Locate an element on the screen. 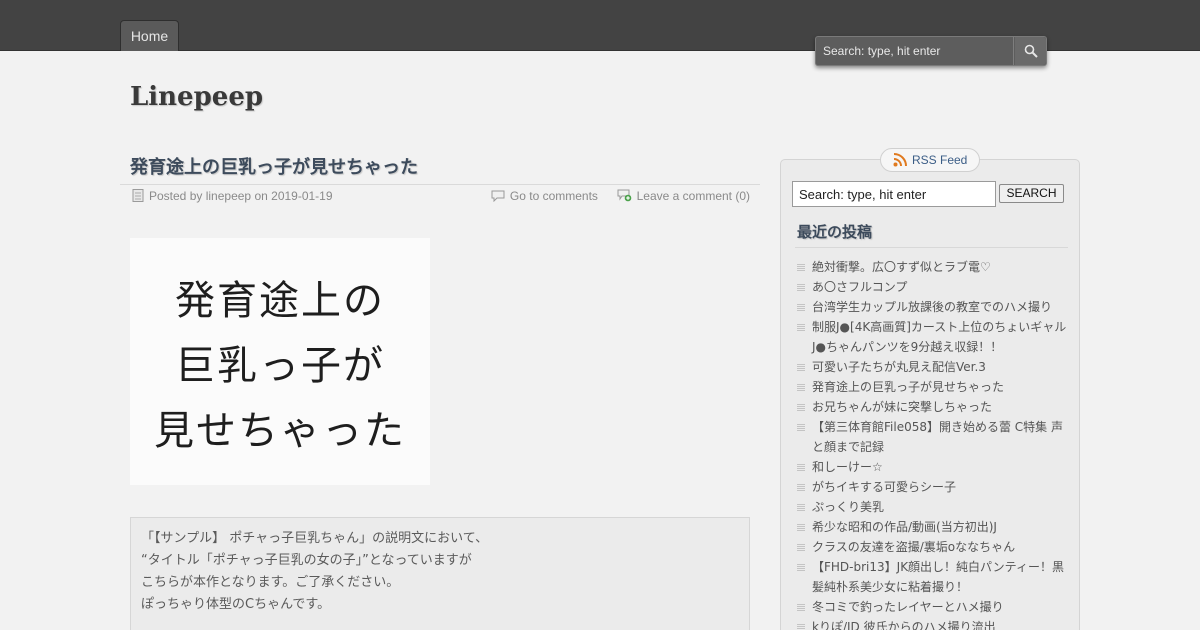 The height and width of the screenshot is (630, 1200). rss-feed-link: RSS Feed is located at coordinates (930, 160).